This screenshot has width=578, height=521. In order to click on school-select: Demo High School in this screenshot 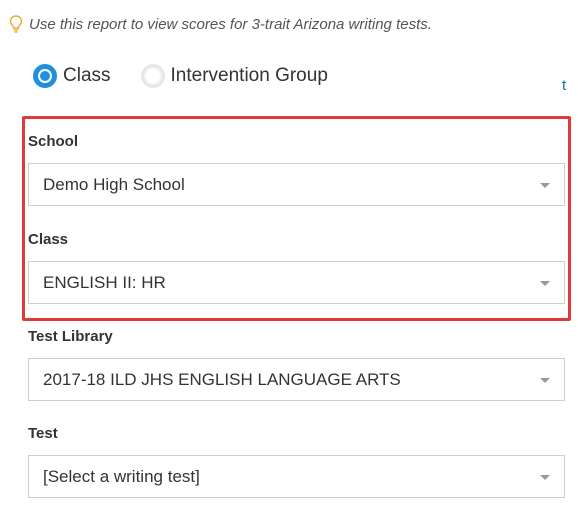, I will do `click(296, 184)`.